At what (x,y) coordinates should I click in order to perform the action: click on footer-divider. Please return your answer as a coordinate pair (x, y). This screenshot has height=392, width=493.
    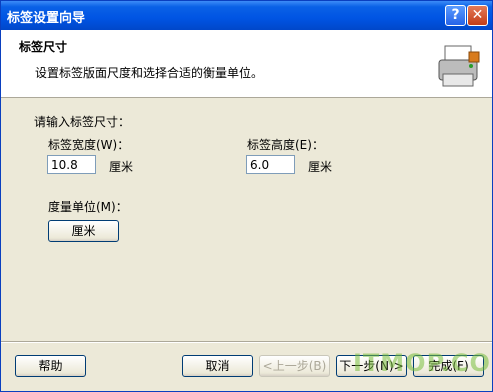
    Looking at the image, I should click on (246, 342).